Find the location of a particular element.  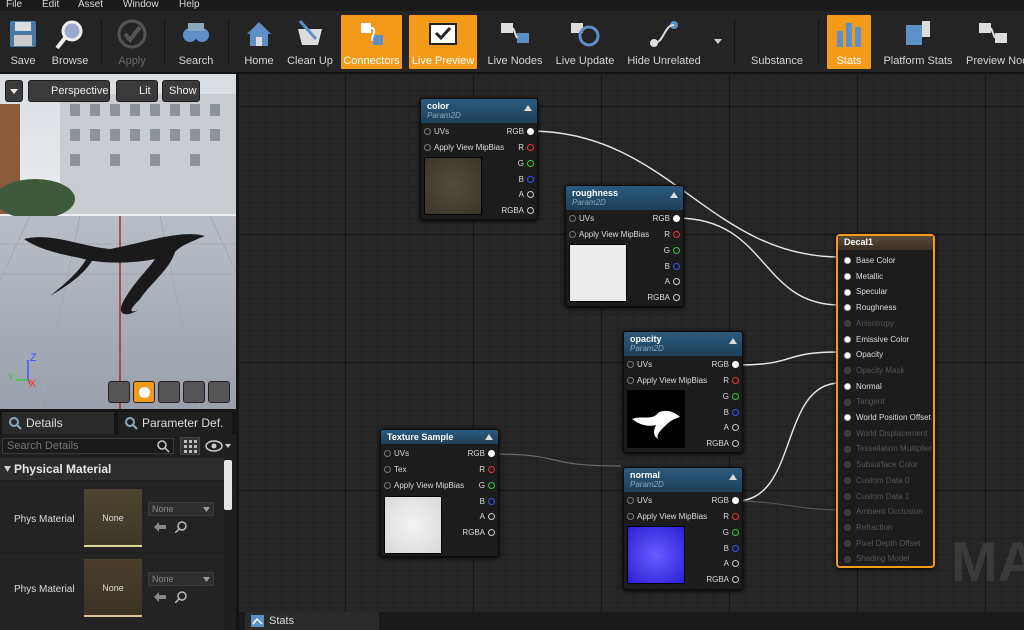

browse-button: Browse is located at coordinates (70, 42).